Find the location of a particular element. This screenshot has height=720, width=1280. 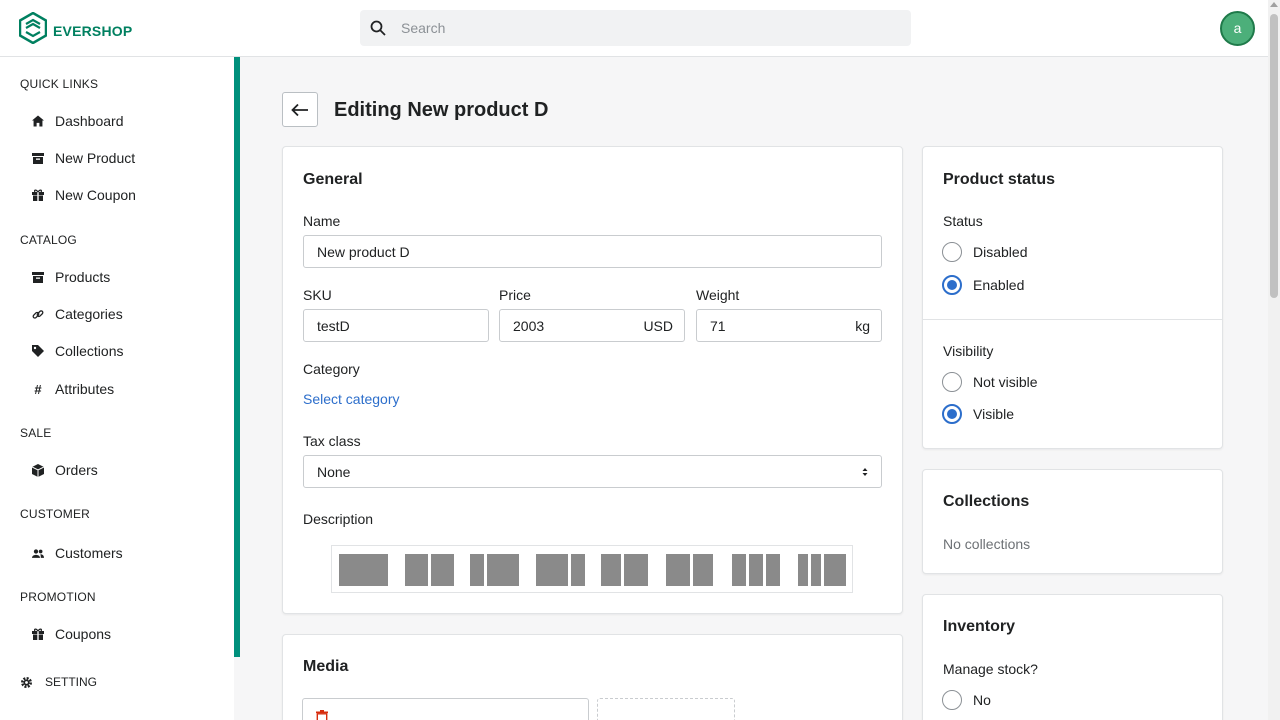

general-title: General is located at coordinates (333, 179).